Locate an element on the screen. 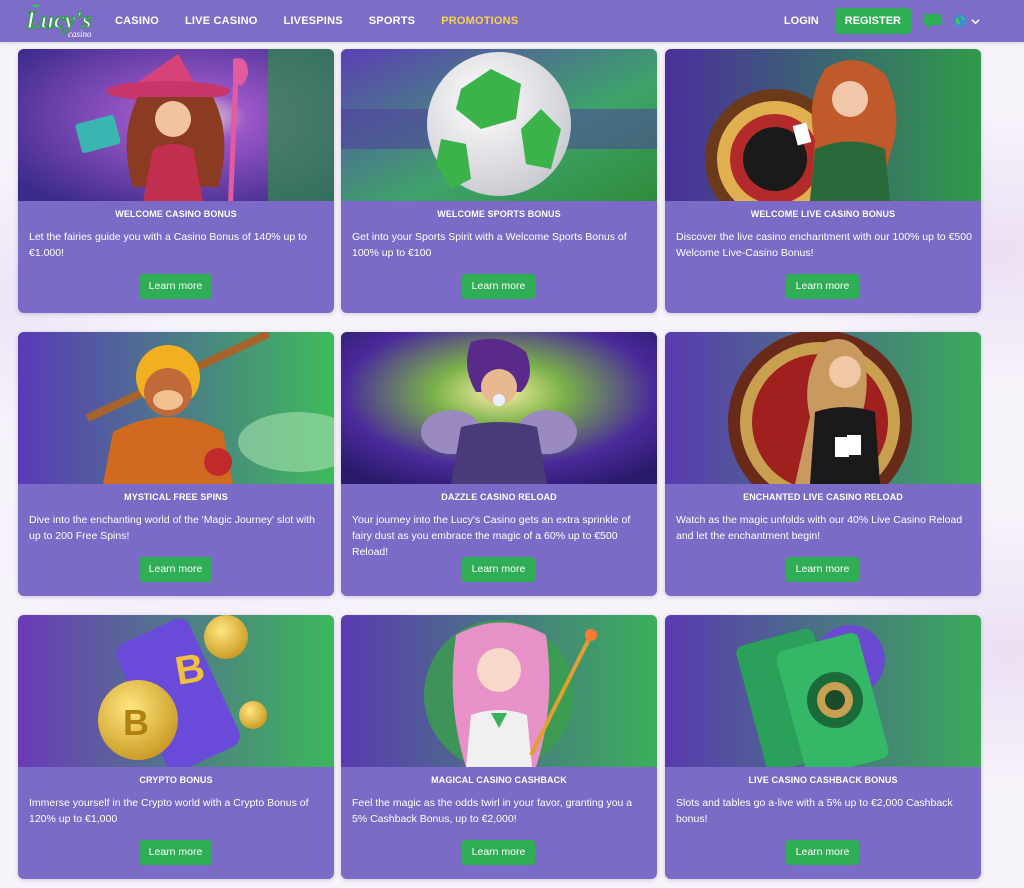  site-logo: Lucy's casino is located at coordinates (61, 21).